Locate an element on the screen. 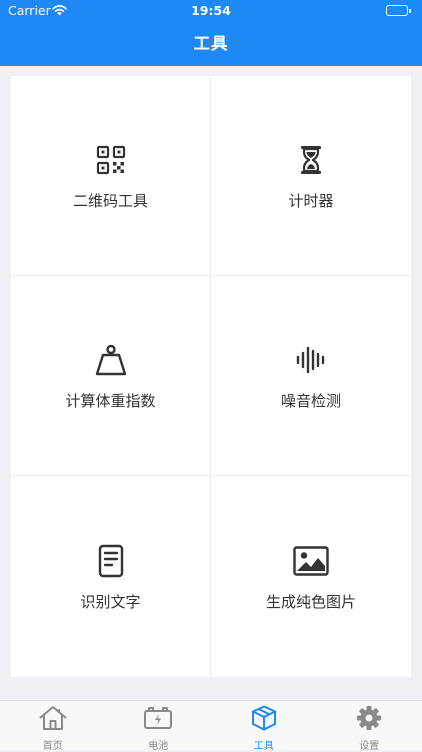  tab-settings: 设置 is located at coordinates (369, 725).